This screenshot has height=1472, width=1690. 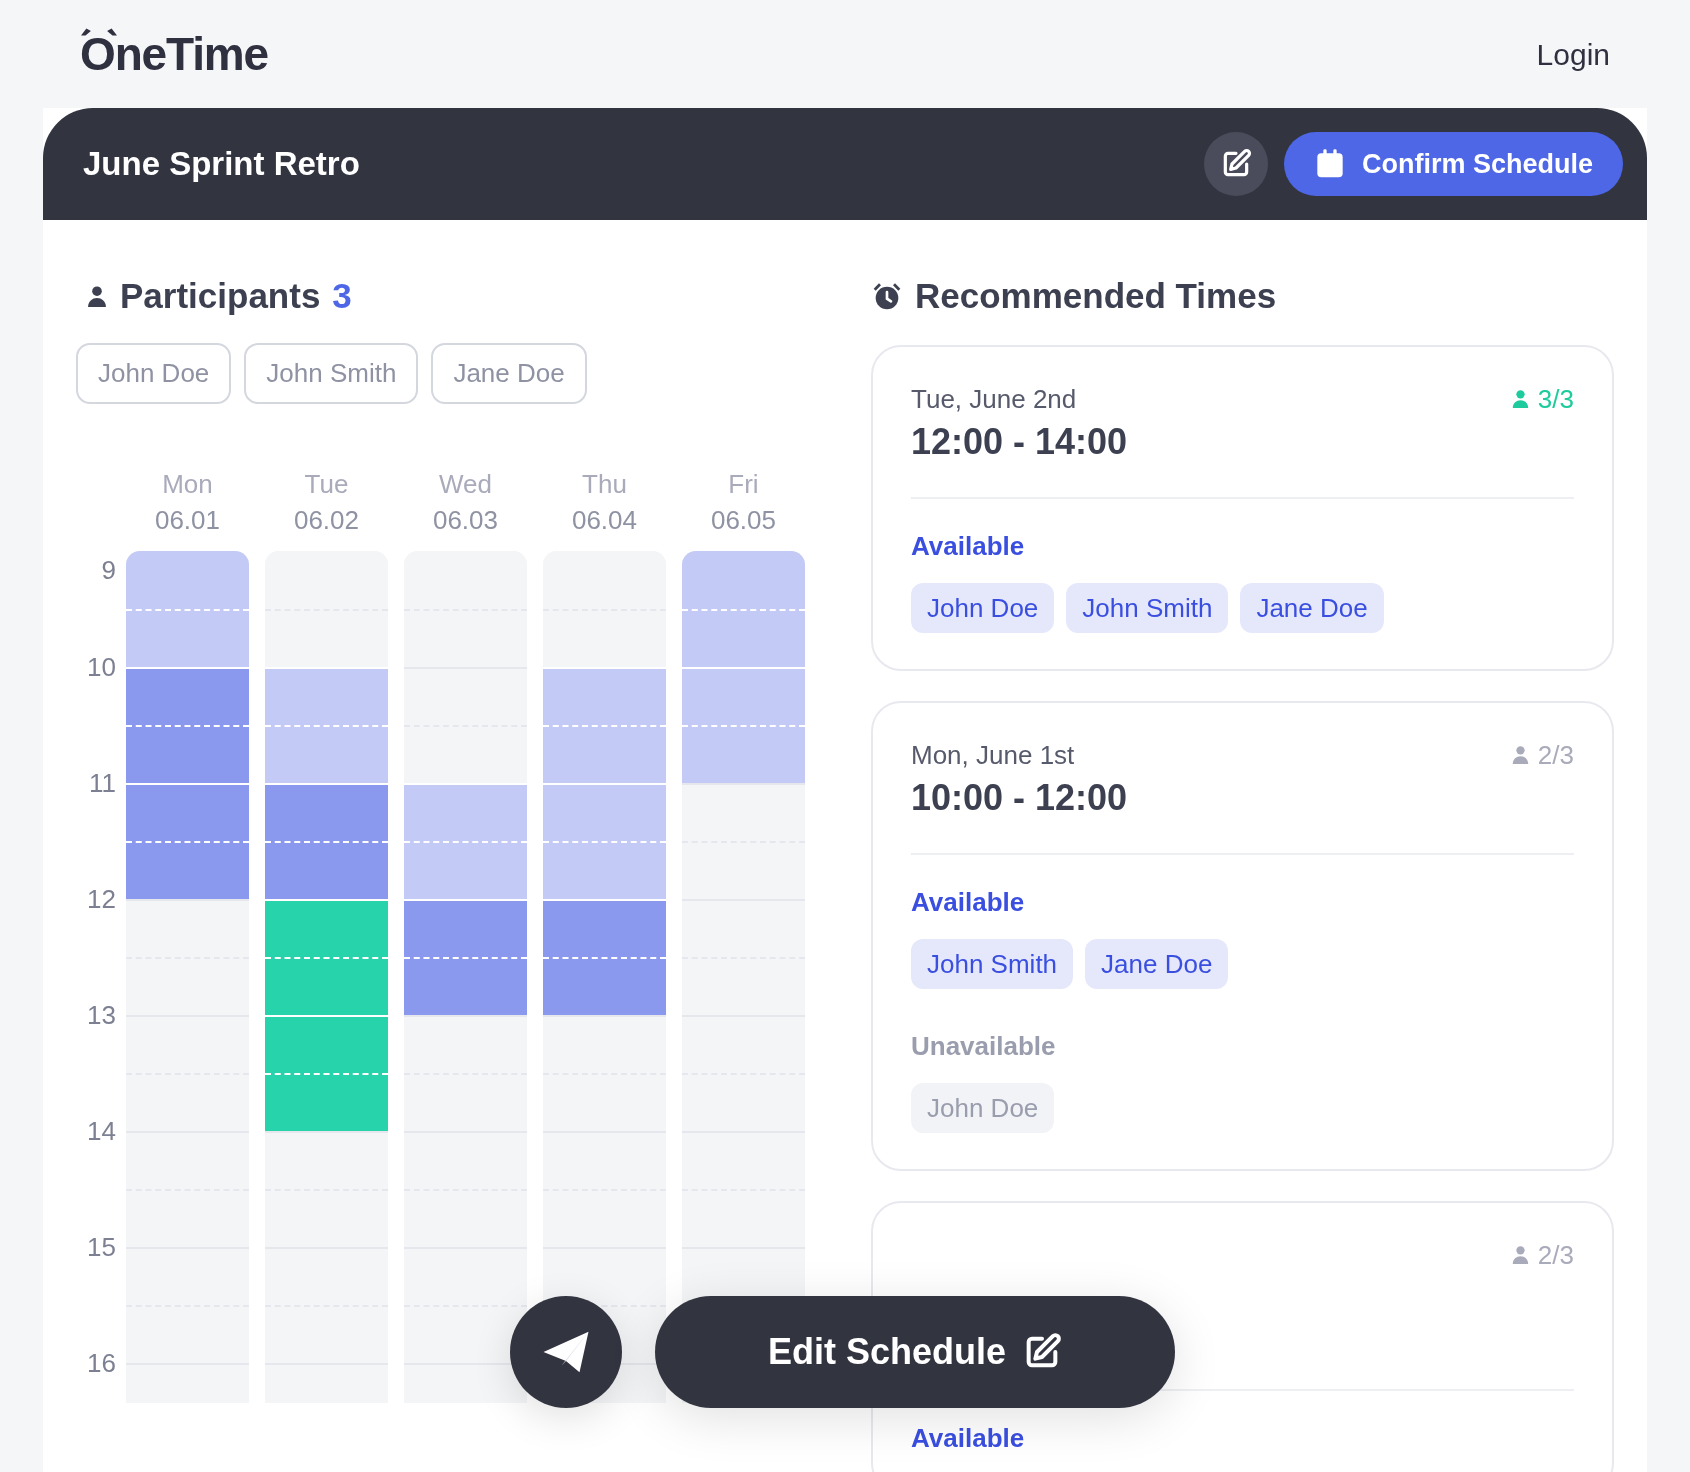 I want to click on date-label: 06.01, so click(x=187, y=520).